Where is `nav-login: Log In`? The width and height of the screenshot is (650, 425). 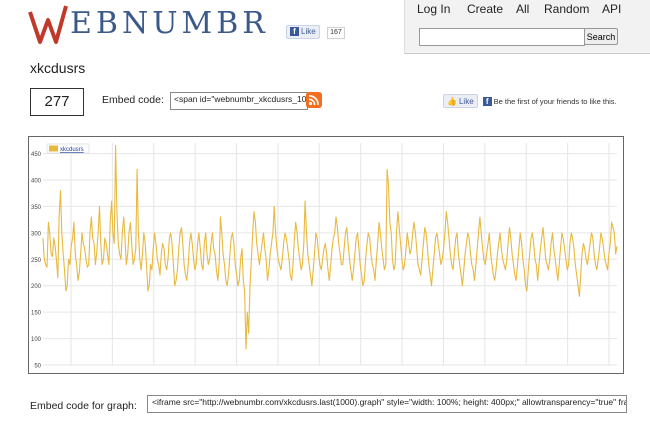 nav-login: Log In is located at coordinates (433, 9).